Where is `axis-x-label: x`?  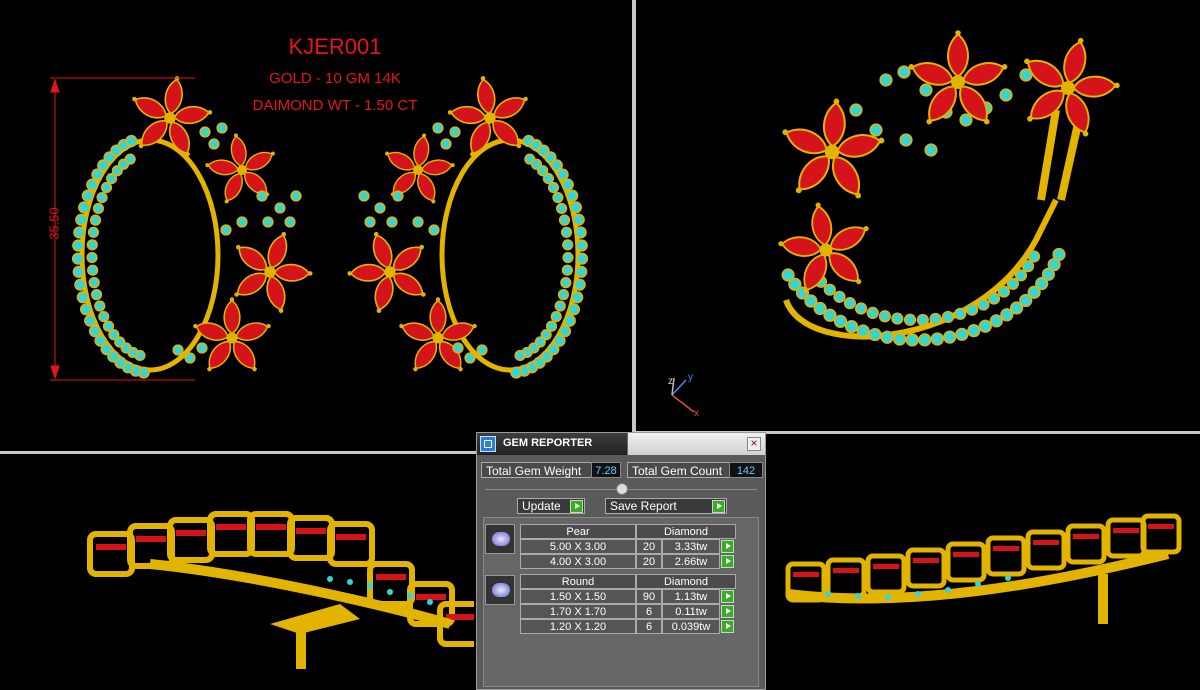 axis-x-label: x is located at coordinates (696, 413).